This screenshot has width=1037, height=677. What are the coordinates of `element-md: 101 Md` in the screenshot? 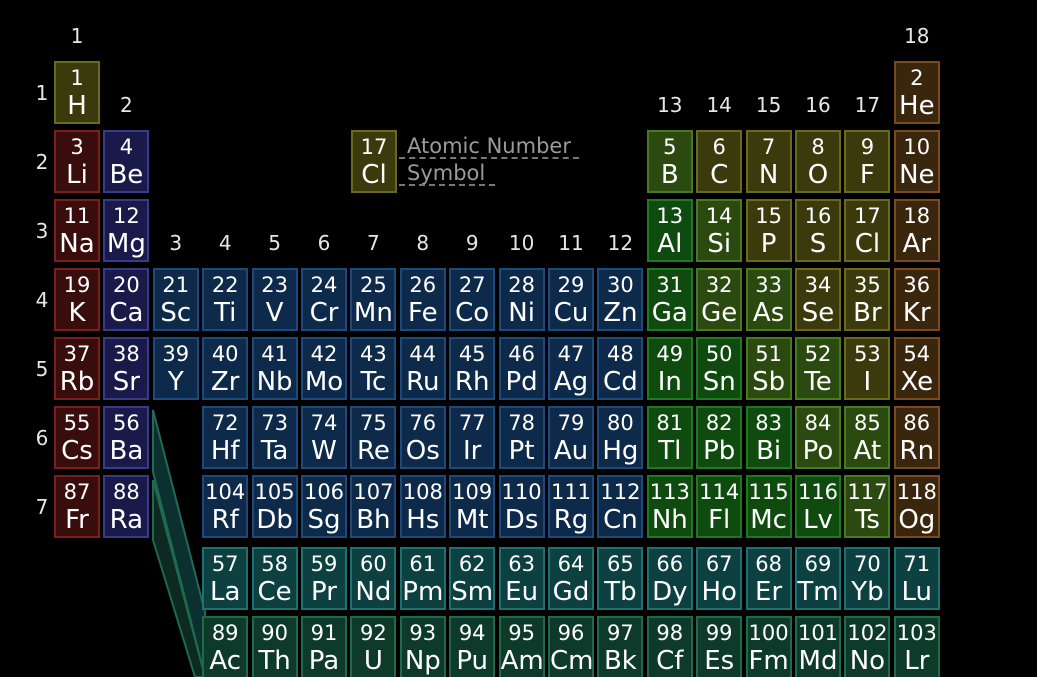 It's located at (818, 646).